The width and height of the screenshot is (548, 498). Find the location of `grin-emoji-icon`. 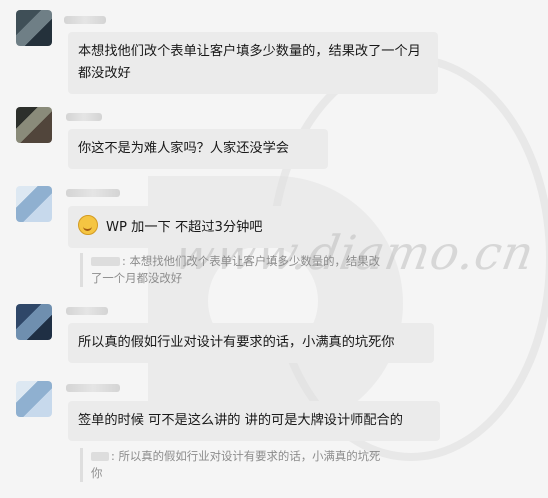

grin-emoji-icon is located at coordinates (88, 225).